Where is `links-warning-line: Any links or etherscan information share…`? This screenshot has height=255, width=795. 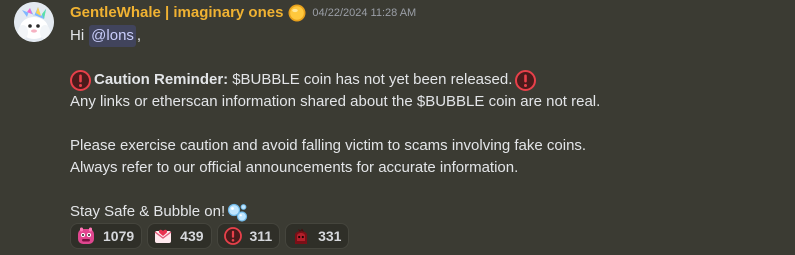 links-warning-line: Any links or etherscan information share… is located at coordinates (335, 101).